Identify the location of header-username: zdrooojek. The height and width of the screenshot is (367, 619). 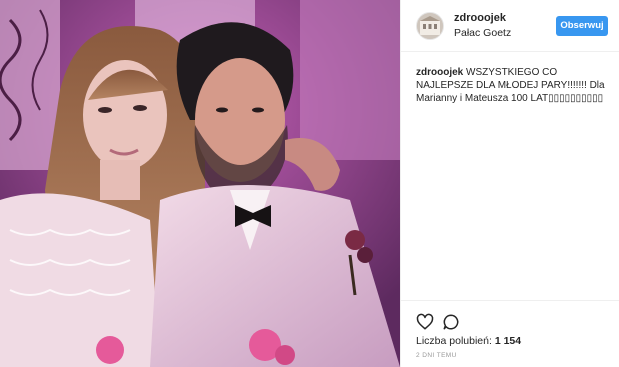
(480, 18).